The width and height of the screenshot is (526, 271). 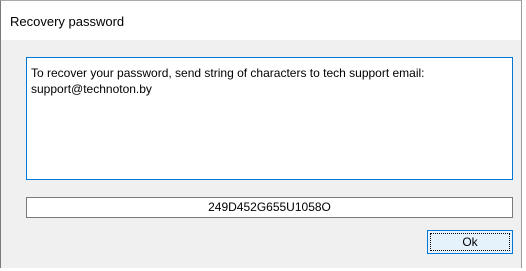 I want to click on dialog-titlebar: Recovery password, so click(x=261, y=20).